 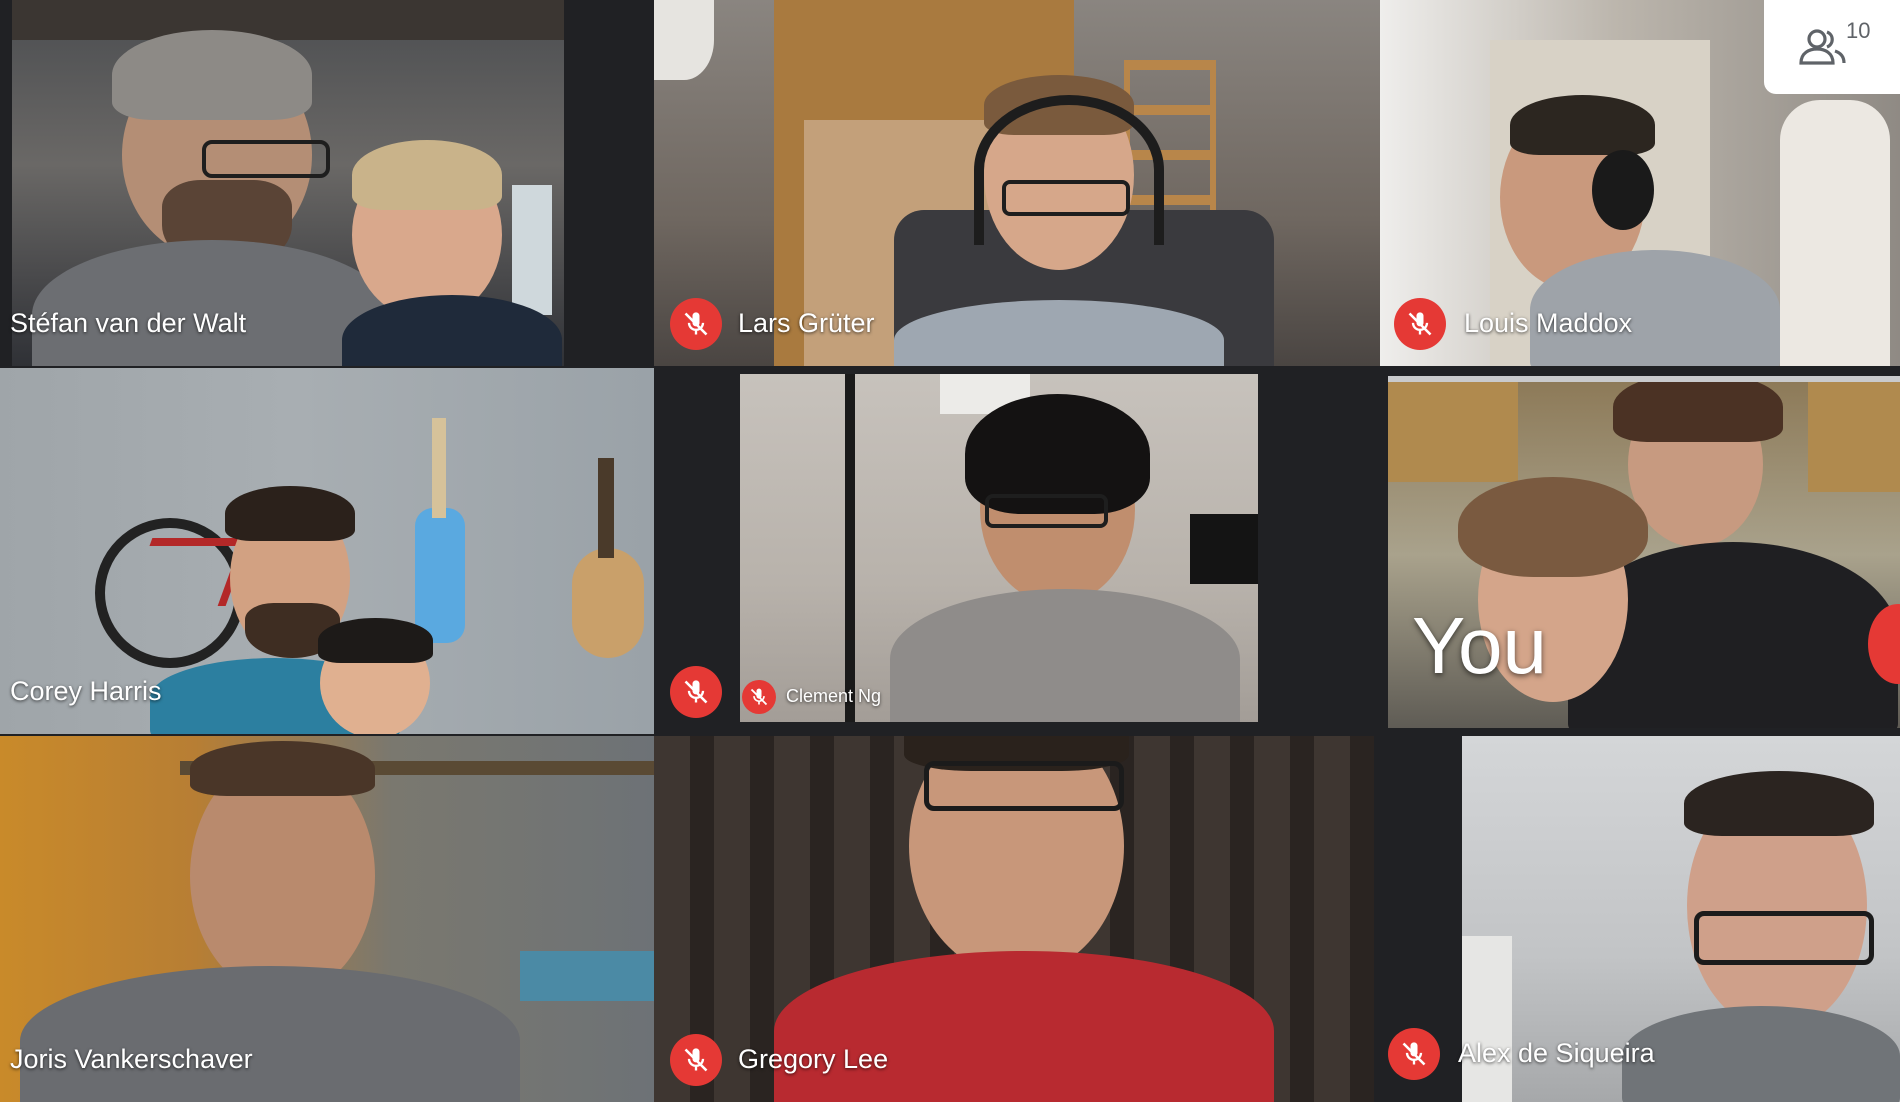 I want to click on video-tile-alex: Alex de Siqueira, so click(x=1640, y=919).